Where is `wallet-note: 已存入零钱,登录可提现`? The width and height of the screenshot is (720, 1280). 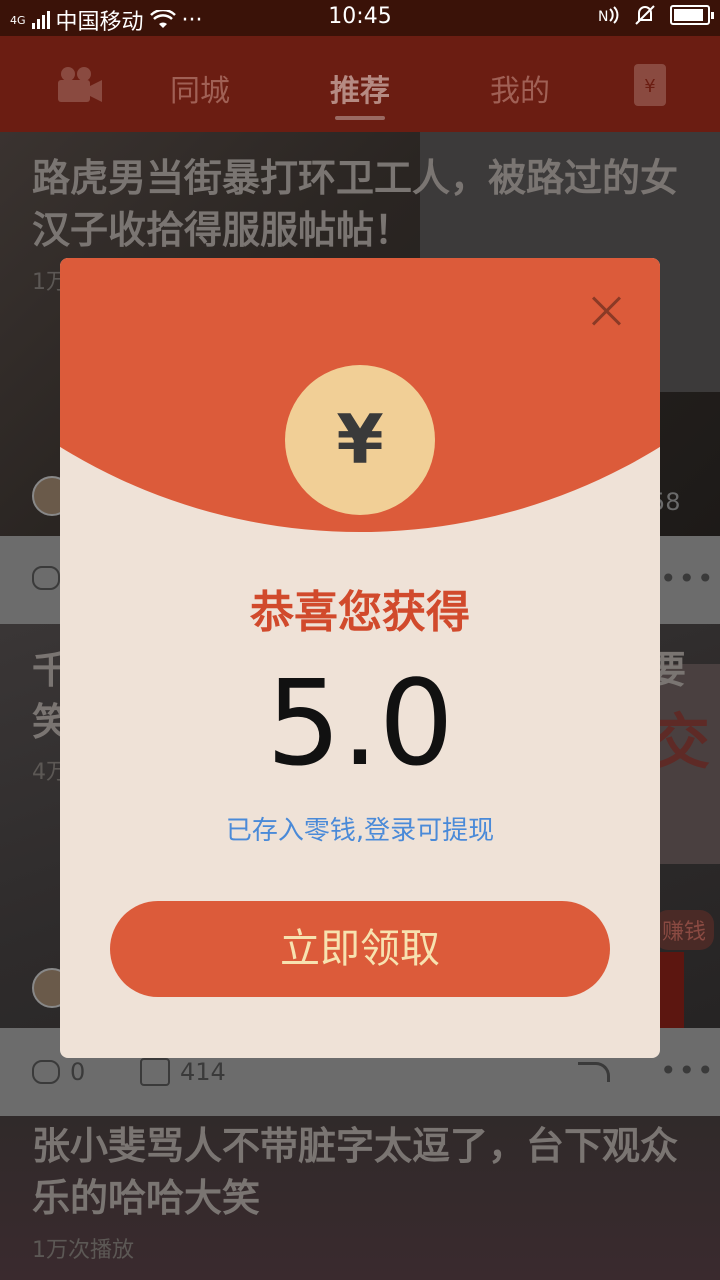
wallet-note: 已存入零钱,登录可提现 is located at coordinates (360, 831).